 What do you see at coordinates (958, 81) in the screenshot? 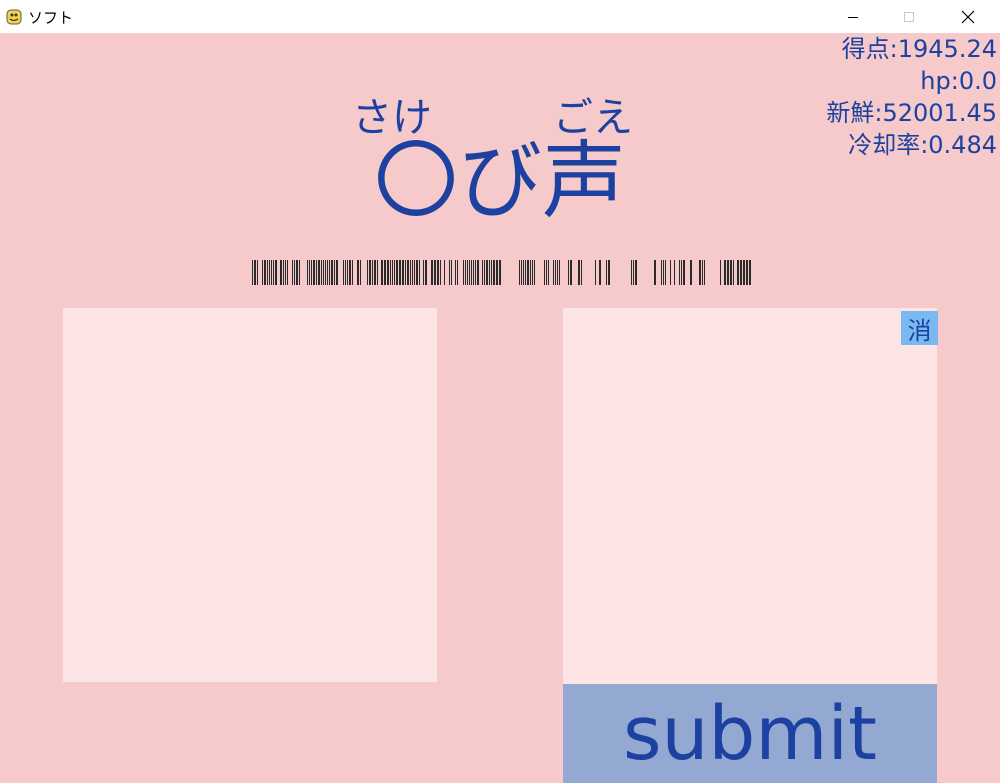
I see `hp-label: hp:0.0` at bounding box center [958, 81].